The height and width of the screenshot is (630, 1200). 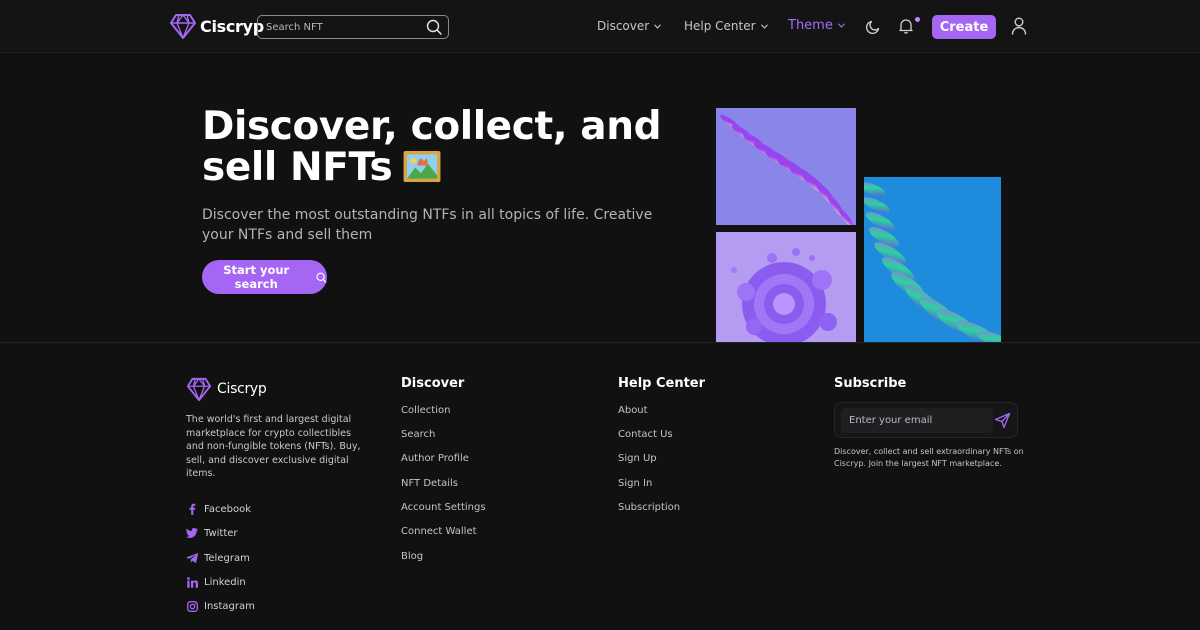 What do you see at coordinates (906, 26) in the screenshot?
I see `bell-icon` at bounding box center [906, 26].